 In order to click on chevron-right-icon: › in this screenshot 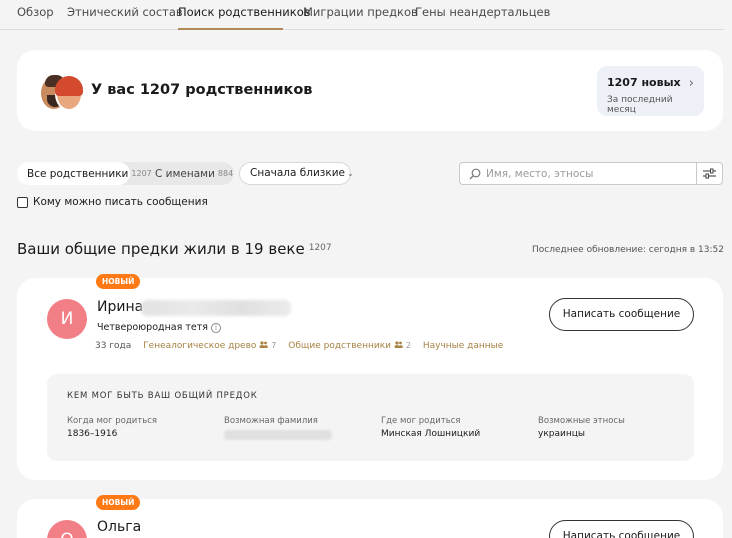, I will do `click(691, 83)`.